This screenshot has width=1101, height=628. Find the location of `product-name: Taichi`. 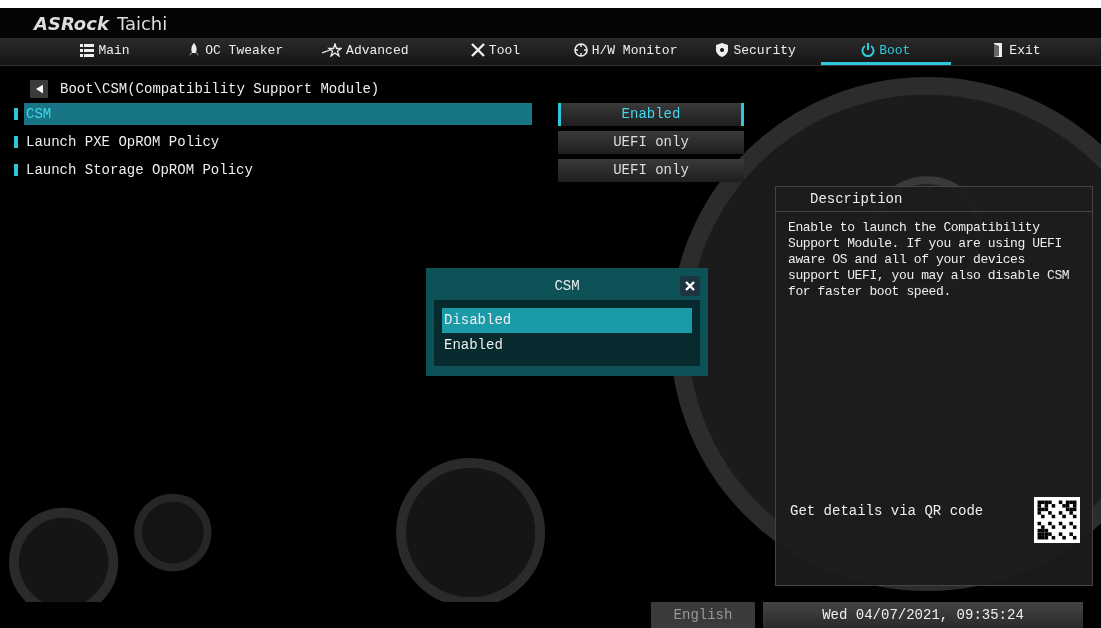

product-name: Taichi is located at coordinates (142, 23).